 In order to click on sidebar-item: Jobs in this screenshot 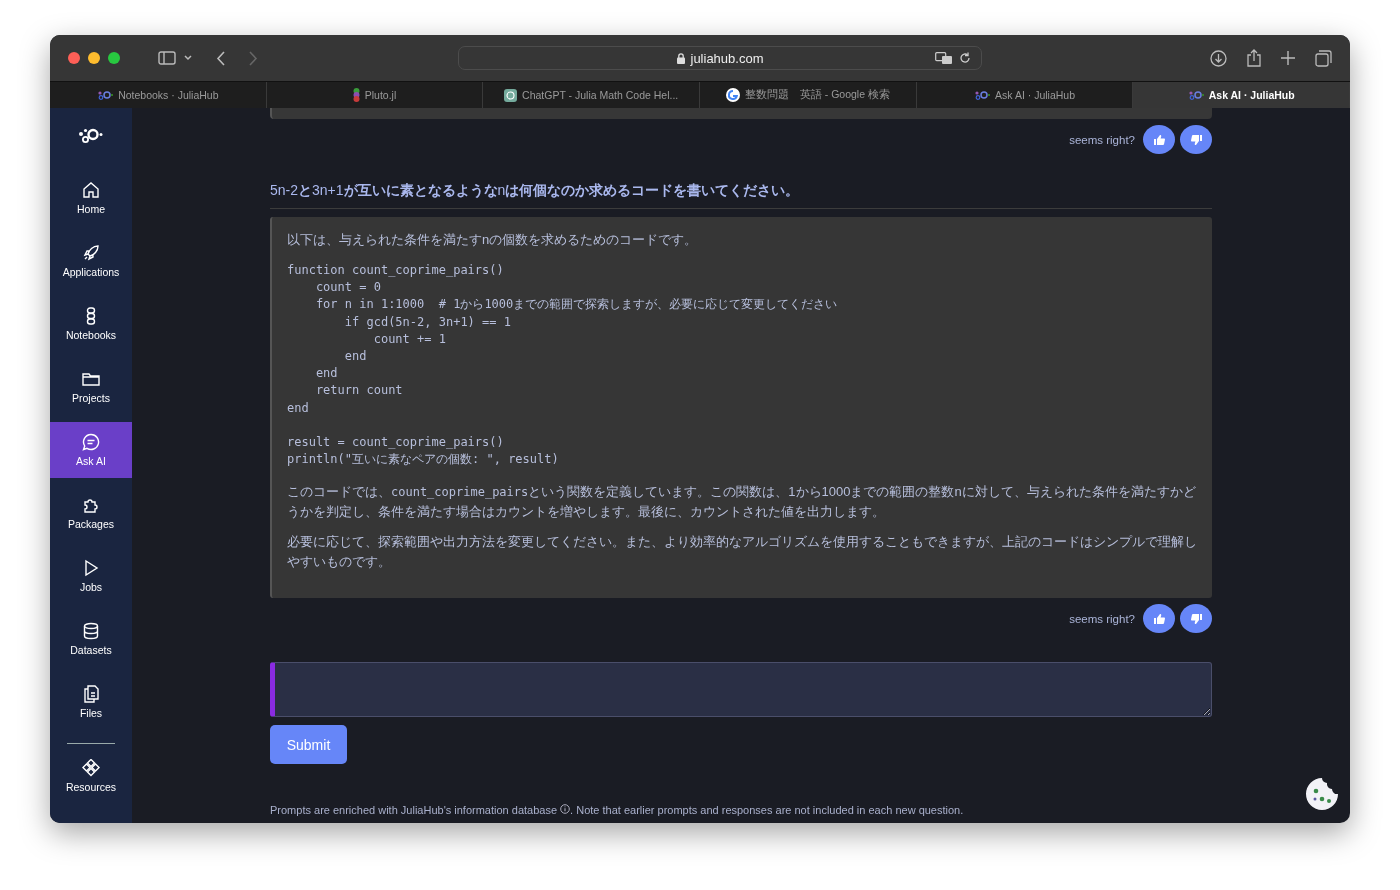, I will do `click(91, 576)`.